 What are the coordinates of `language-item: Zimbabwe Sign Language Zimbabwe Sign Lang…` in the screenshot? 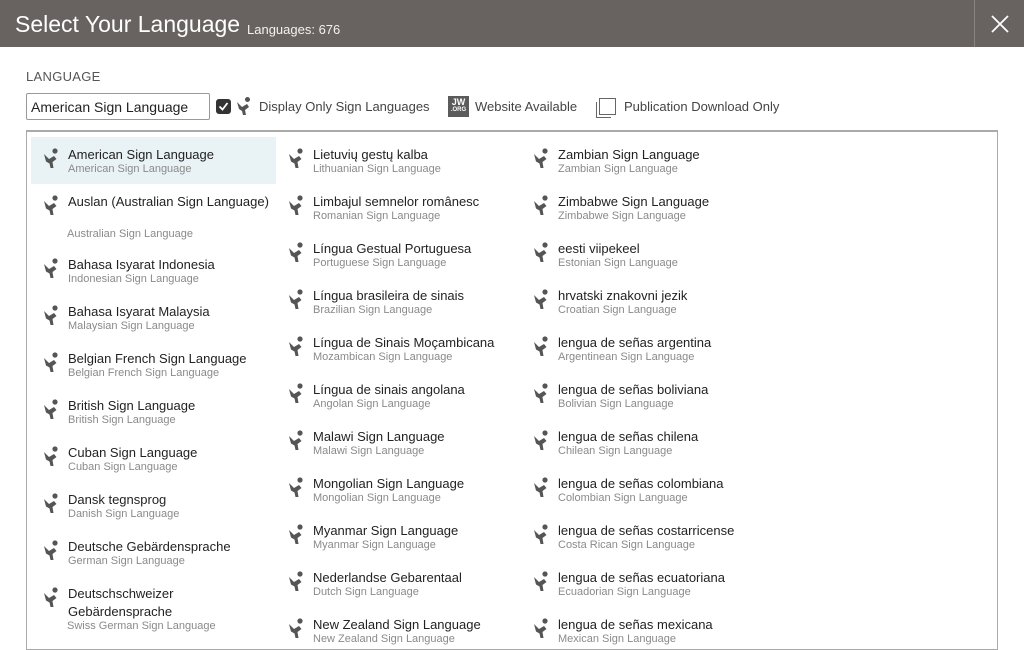 It's located at (643, 207).